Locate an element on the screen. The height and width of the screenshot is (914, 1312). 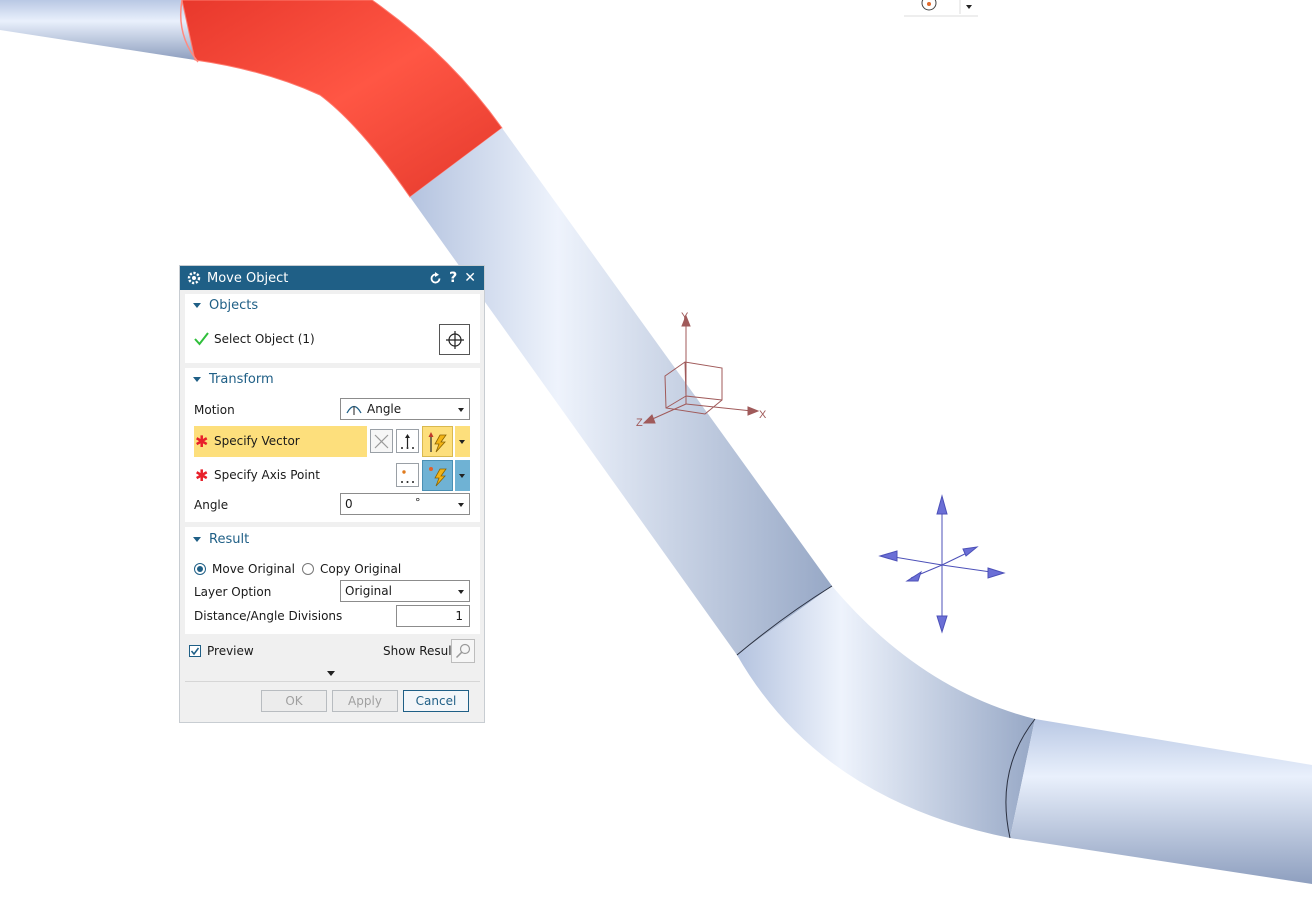
select-object-button is located at coordinates (454, 339).